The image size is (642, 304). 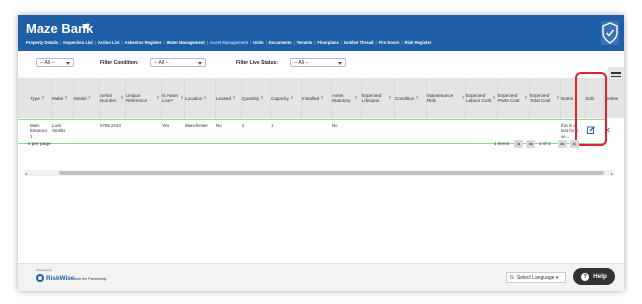 I want to click on col-installed: Installed ⇕, so click(x=316, y=98).